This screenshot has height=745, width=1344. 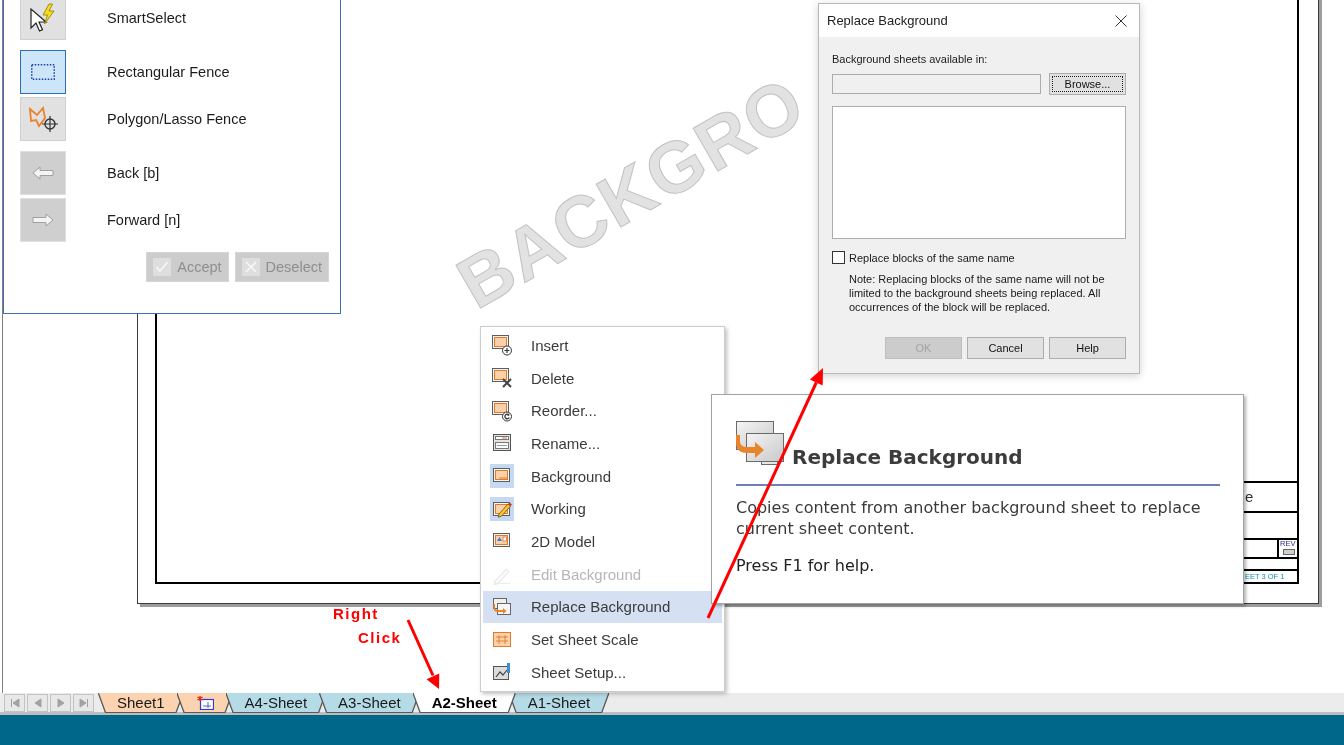 What do you see at coordinates (250, 267) in the screenshot?
I see `cross-icon` at bounding box center [250, 267].